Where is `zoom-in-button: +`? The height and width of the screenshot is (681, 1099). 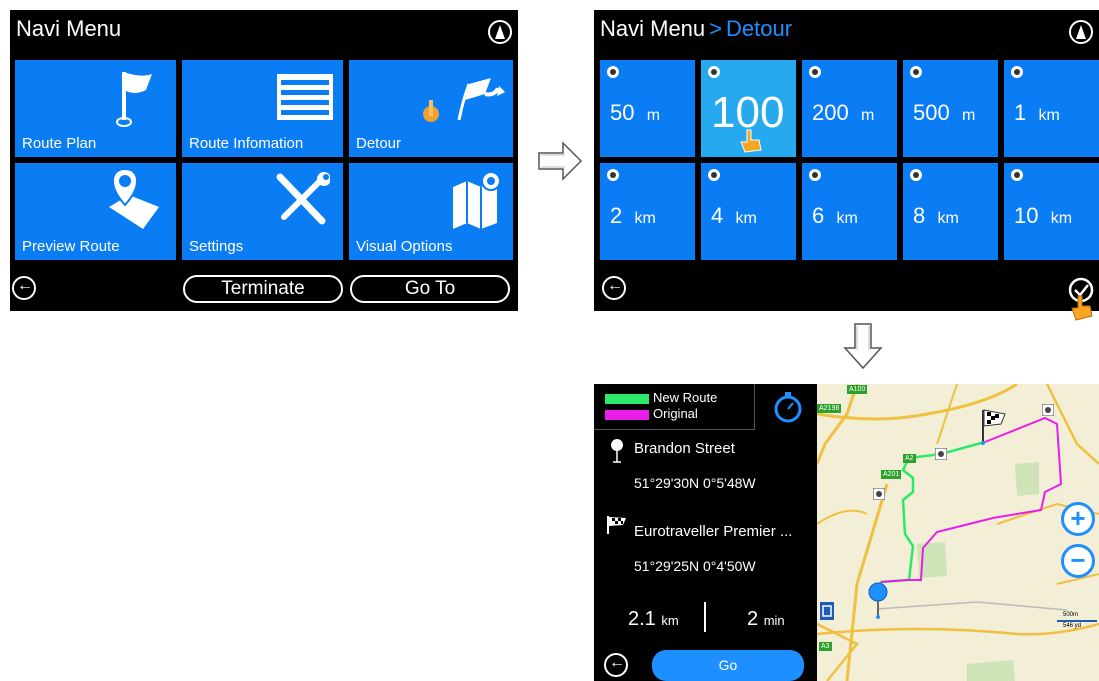 zoom-in-button: + is located at coordinates (1078, 519).